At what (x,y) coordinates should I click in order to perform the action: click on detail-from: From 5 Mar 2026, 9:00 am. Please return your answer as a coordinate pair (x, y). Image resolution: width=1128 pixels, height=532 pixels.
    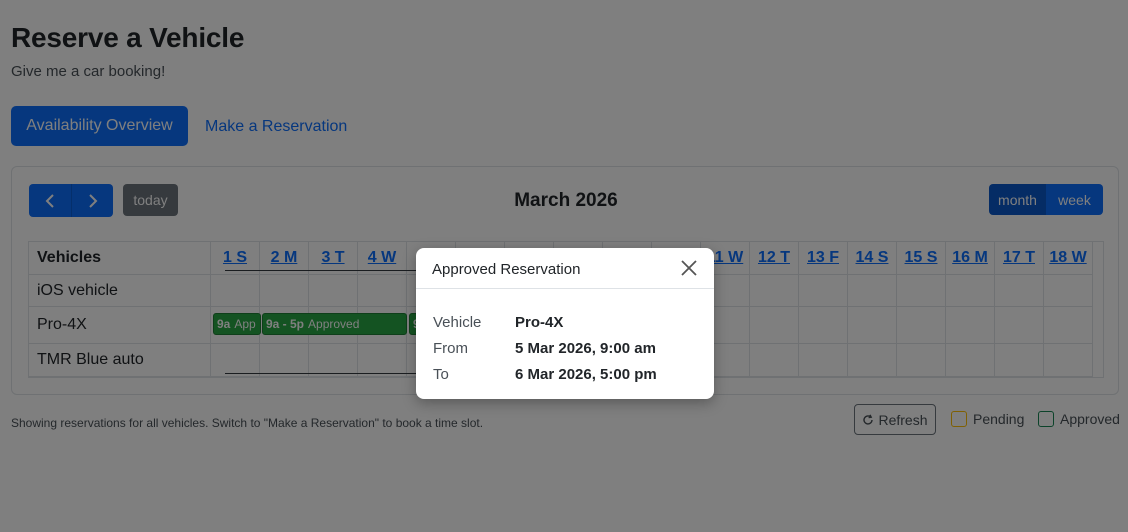
    Looking at the image, I should click on (565, 348).